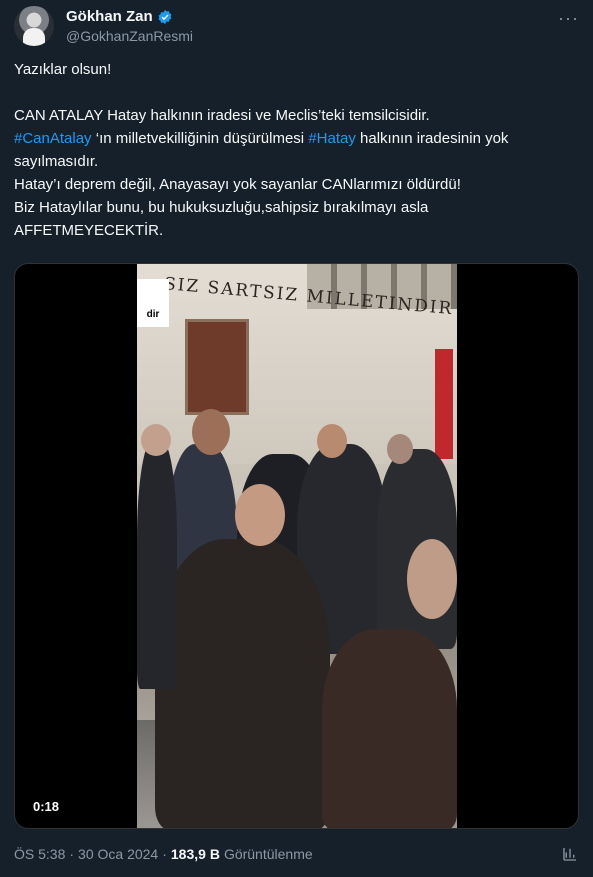 This screenshot has height=877, width=593. Describe the element at coordinates (444, 404) in the screenshot. I see `flag` at that location.